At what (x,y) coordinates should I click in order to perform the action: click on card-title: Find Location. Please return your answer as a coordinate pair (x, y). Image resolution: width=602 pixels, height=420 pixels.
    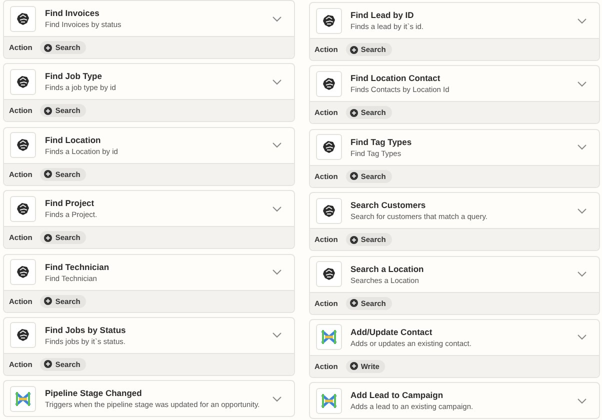
    Looking at the image, I should click on (73, 139).